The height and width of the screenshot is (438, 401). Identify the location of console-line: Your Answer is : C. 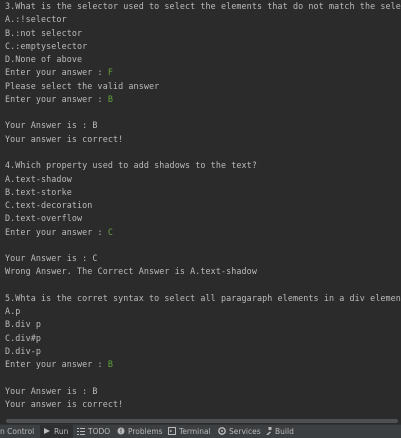
(51, 258).